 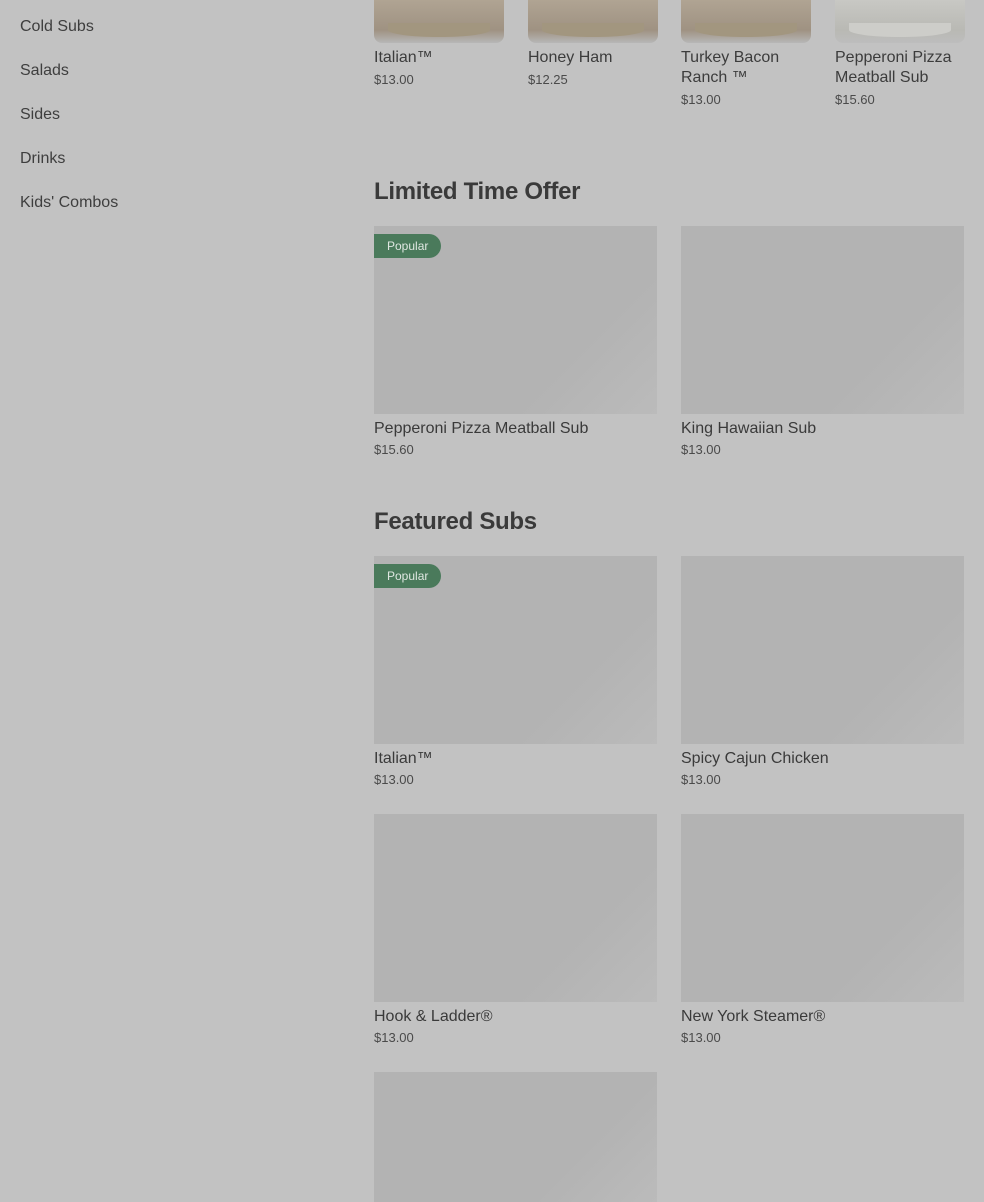 I want to click on product-title: Spicy Cajun Chicken, so click(x=755, y=758).